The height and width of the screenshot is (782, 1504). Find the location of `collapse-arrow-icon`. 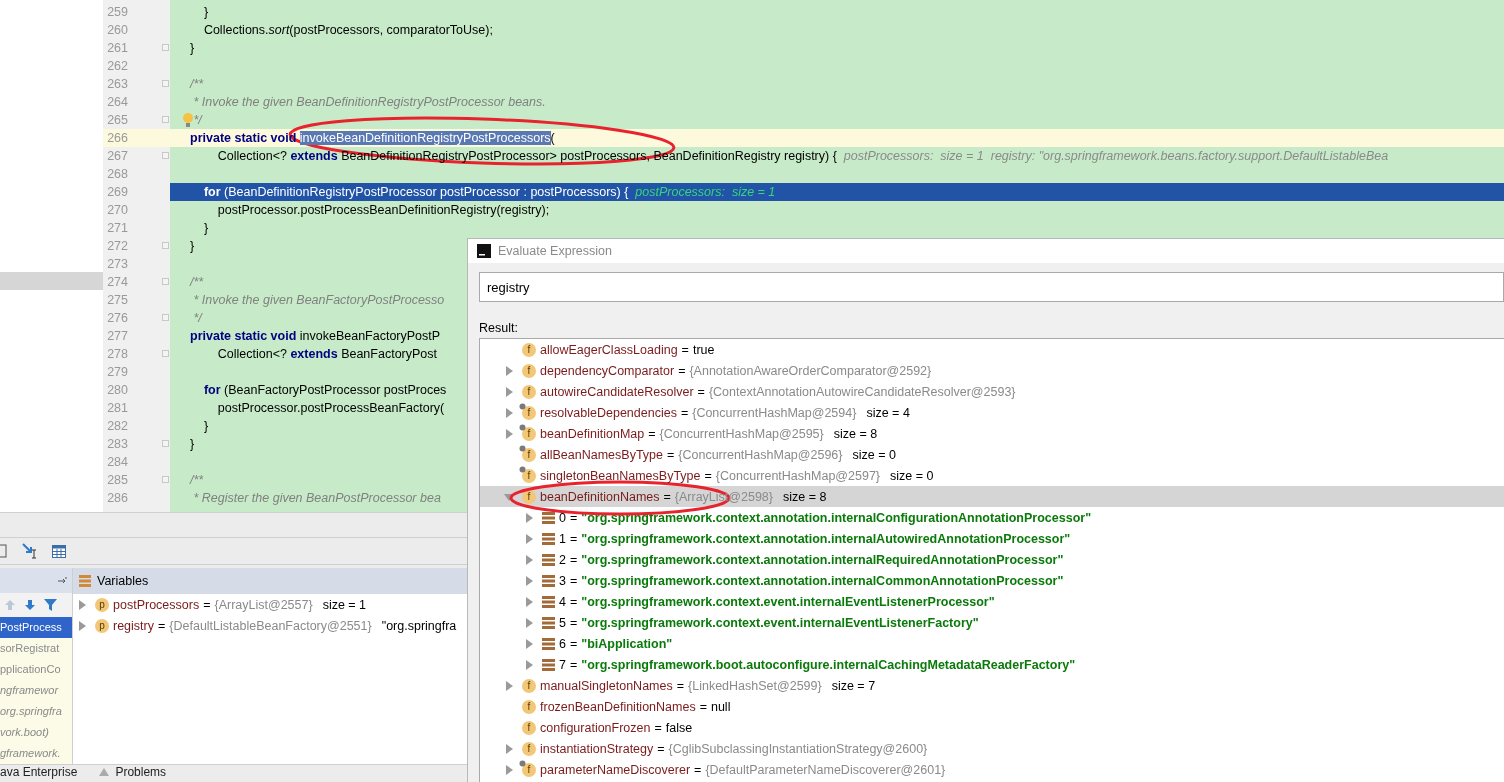

collapse-arrow-icon is located at coordinates (509, 496).